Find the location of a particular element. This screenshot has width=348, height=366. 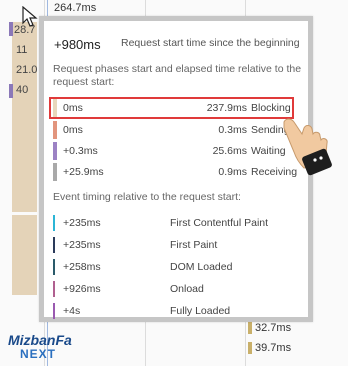

waterfall-value: 39.7ms is located at coordinates (269, 348).